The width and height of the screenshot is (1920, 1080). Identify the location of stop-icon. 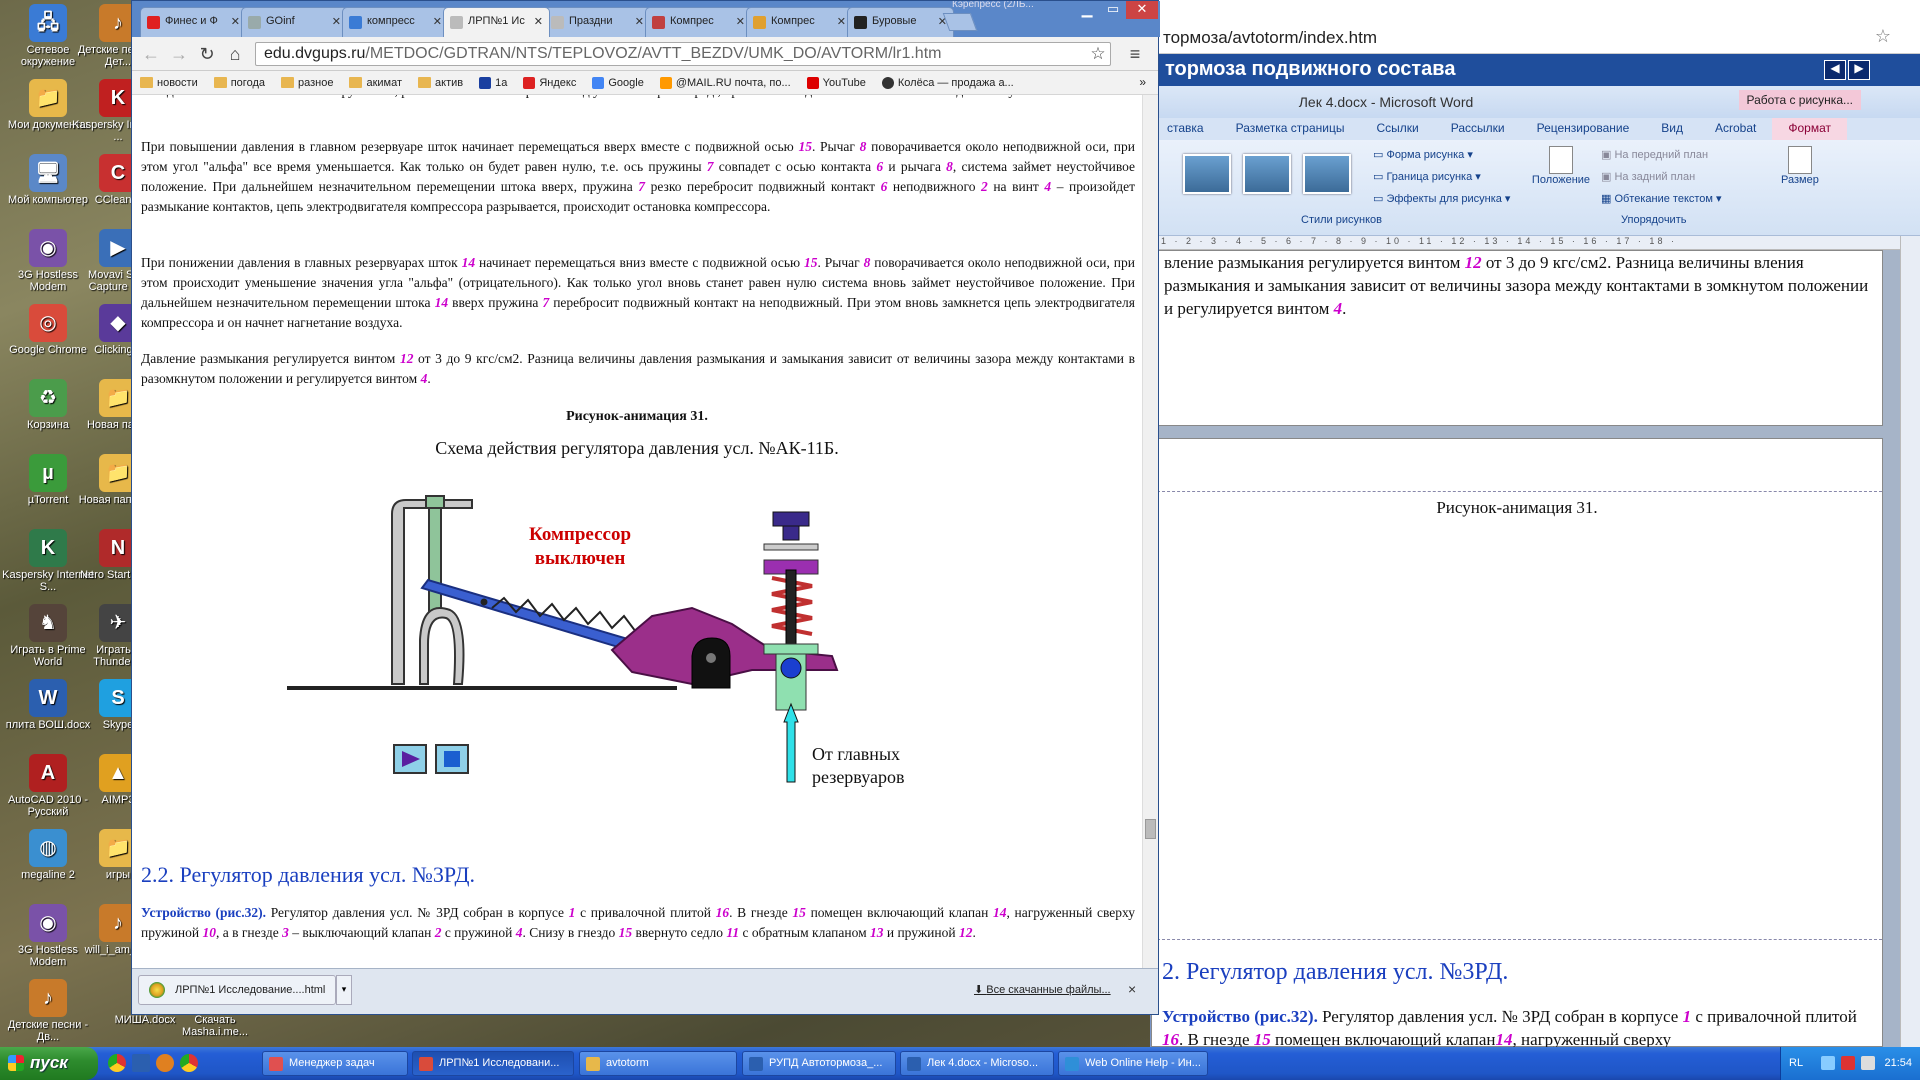
(452, 759).